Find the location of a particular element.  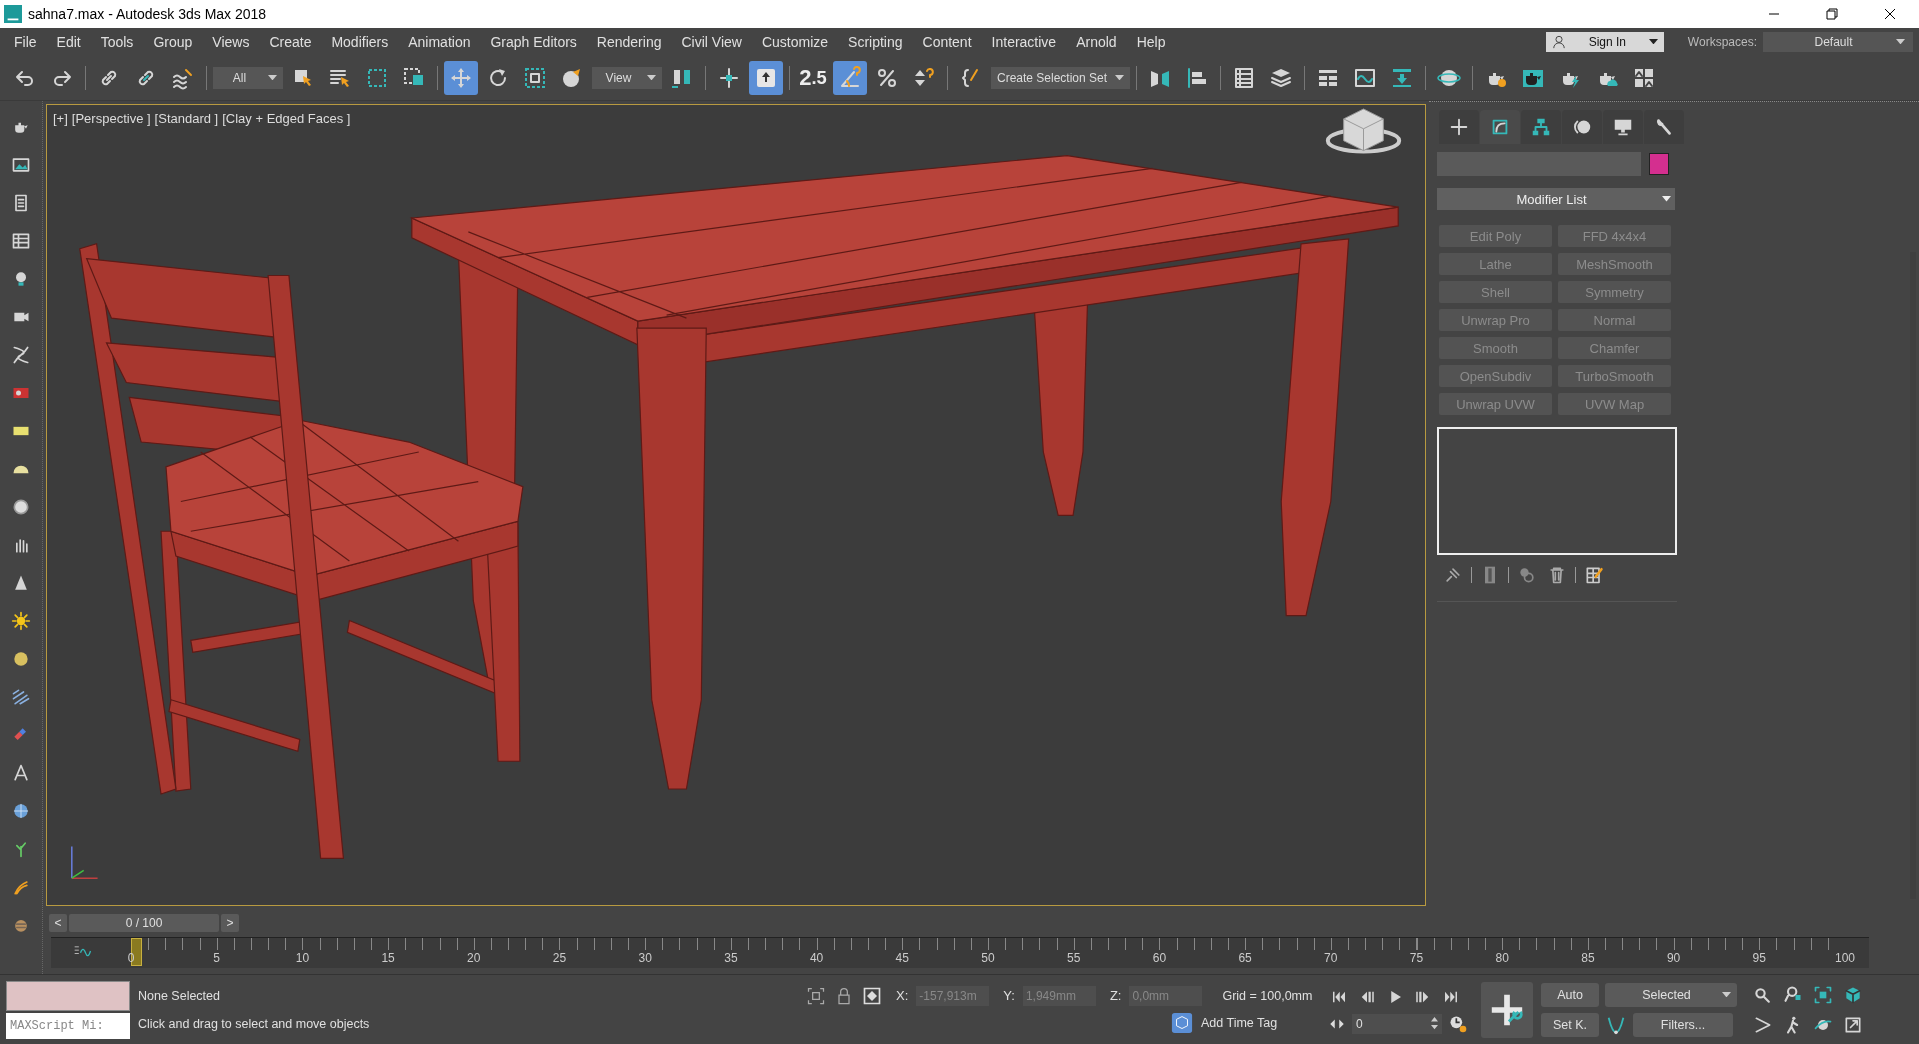

time-slider-thumb: 0 / 100 is located at coordinates (144, 923).